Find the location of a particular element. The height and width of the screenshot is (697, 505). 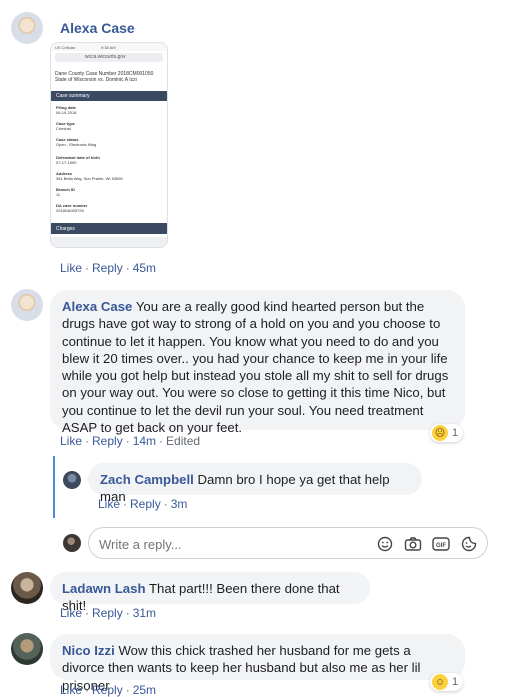

gif-icon: GIF is located at coordinates (441, 544).